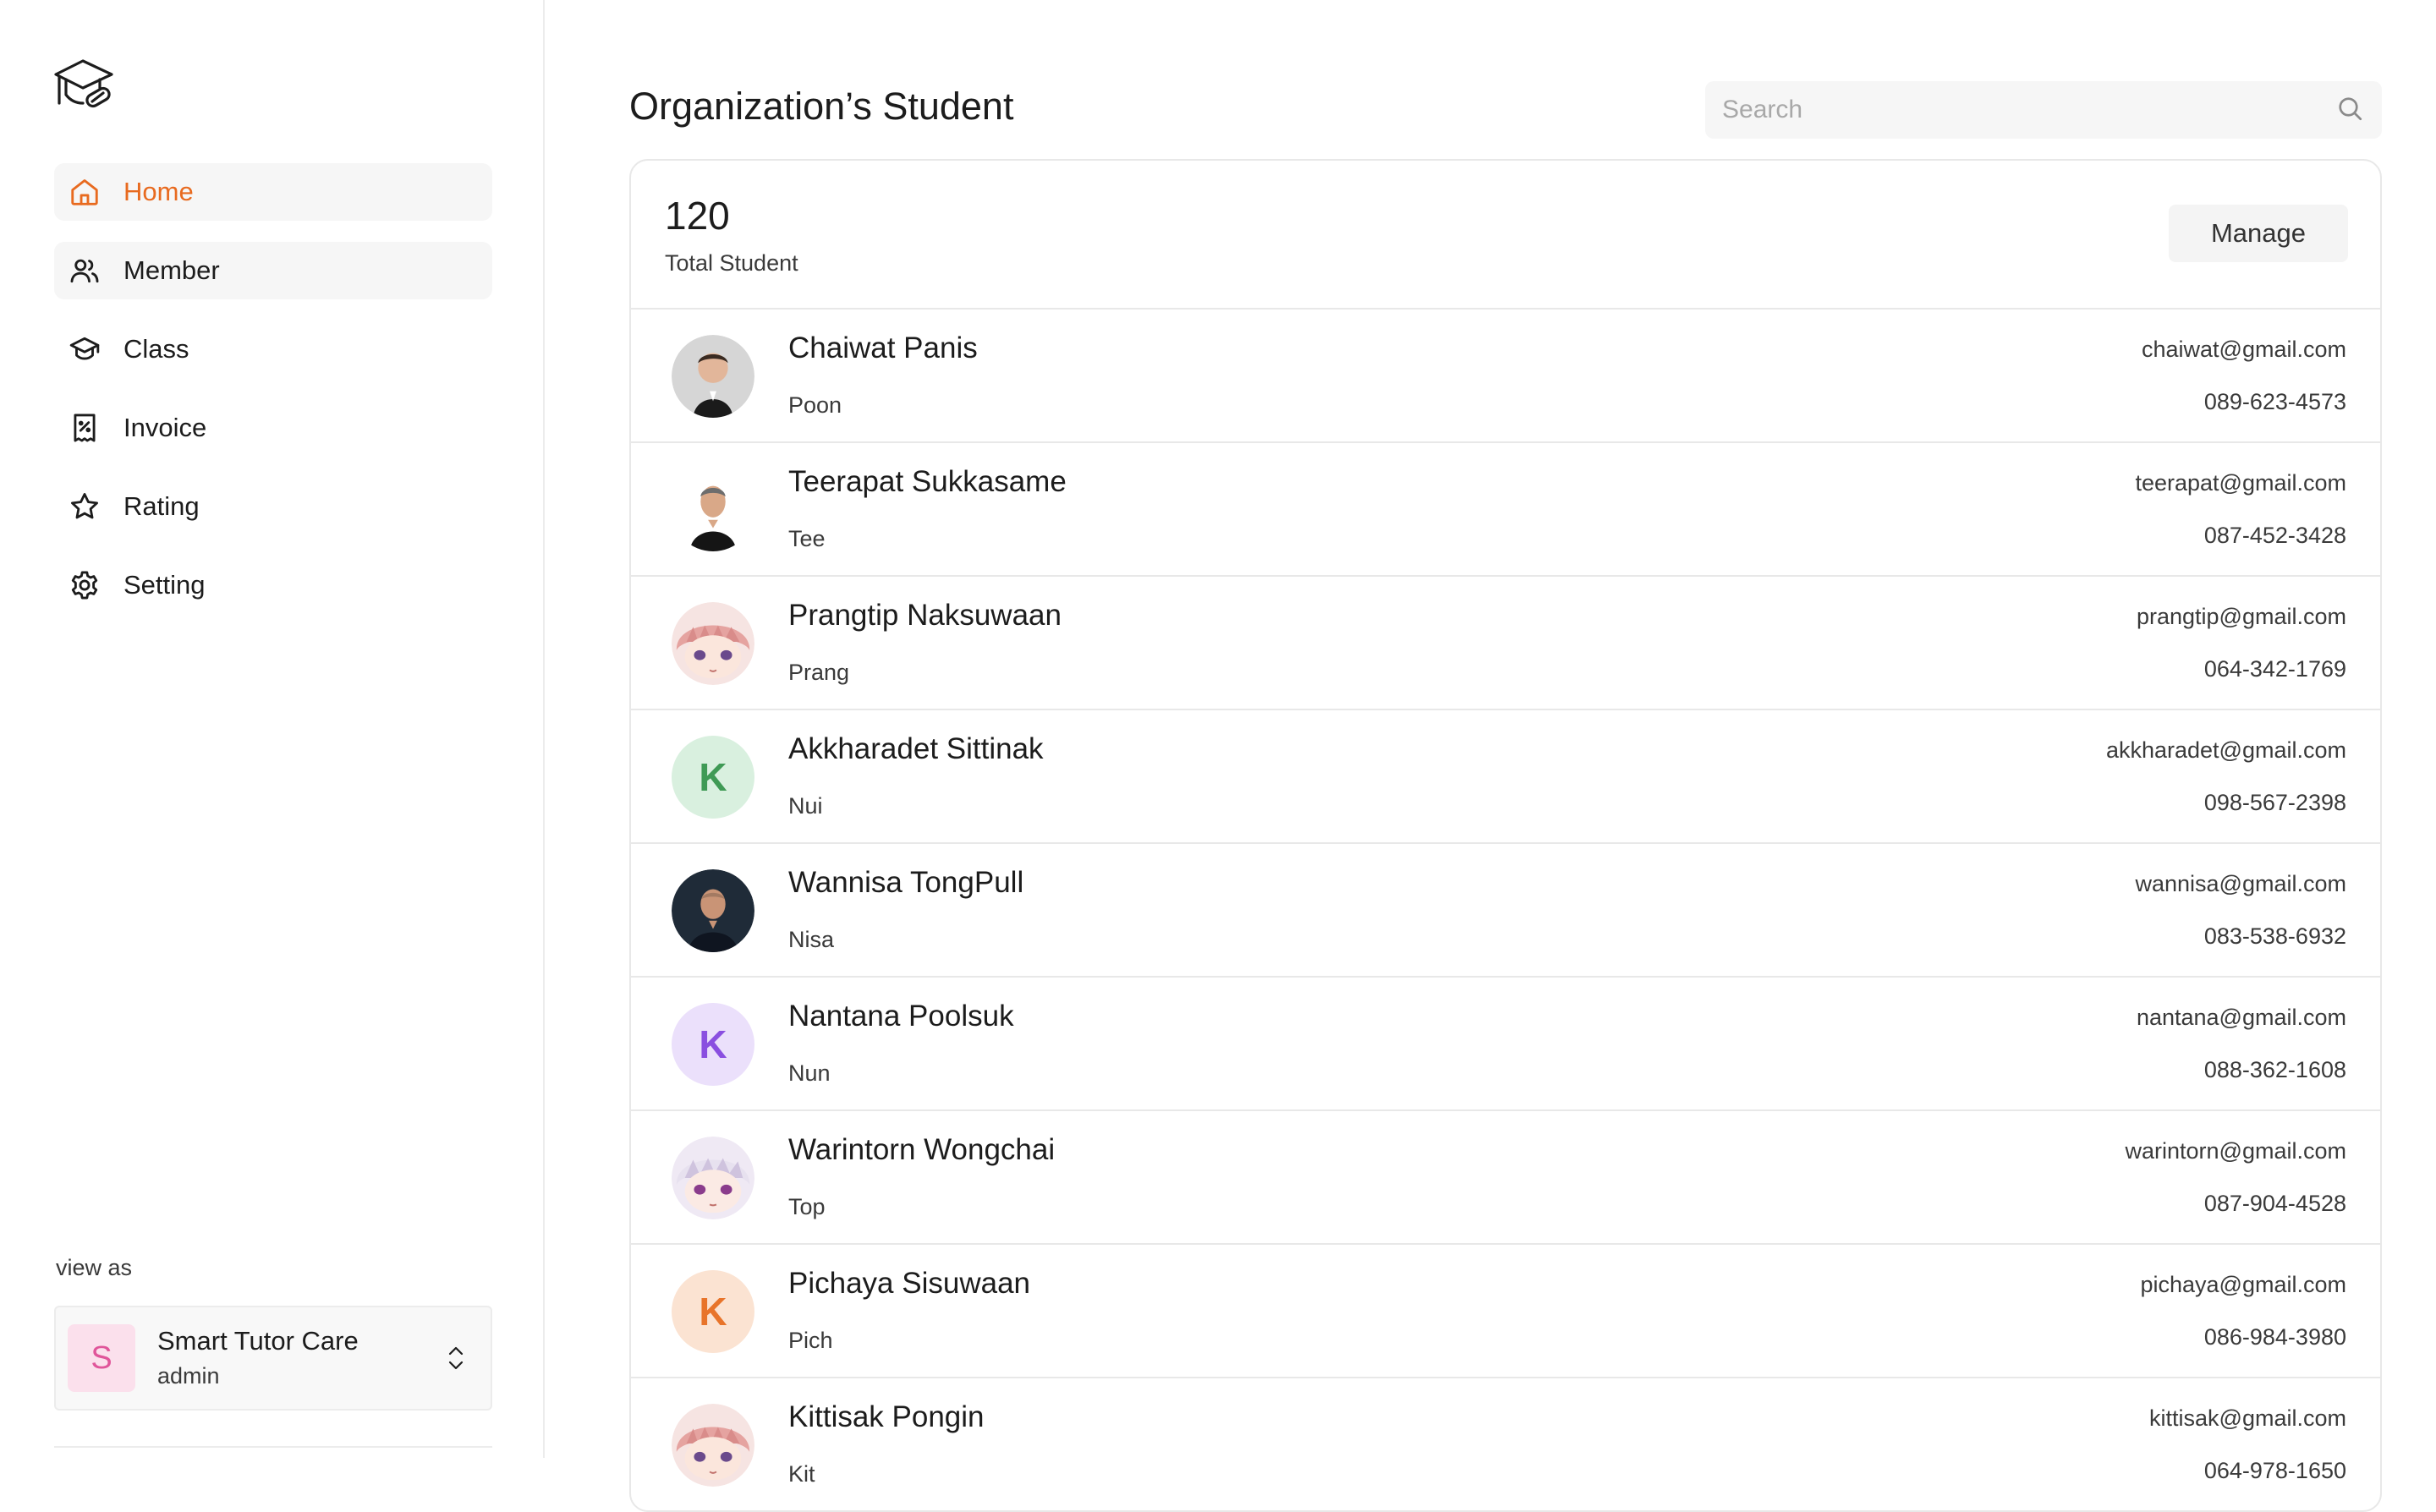 Image resolution: width=2436 pixels, height=1512 pixels. Describe the element at coordinates (165, 427) in the screenshot. I see `sidebar-item-label: Invoice` at that location.